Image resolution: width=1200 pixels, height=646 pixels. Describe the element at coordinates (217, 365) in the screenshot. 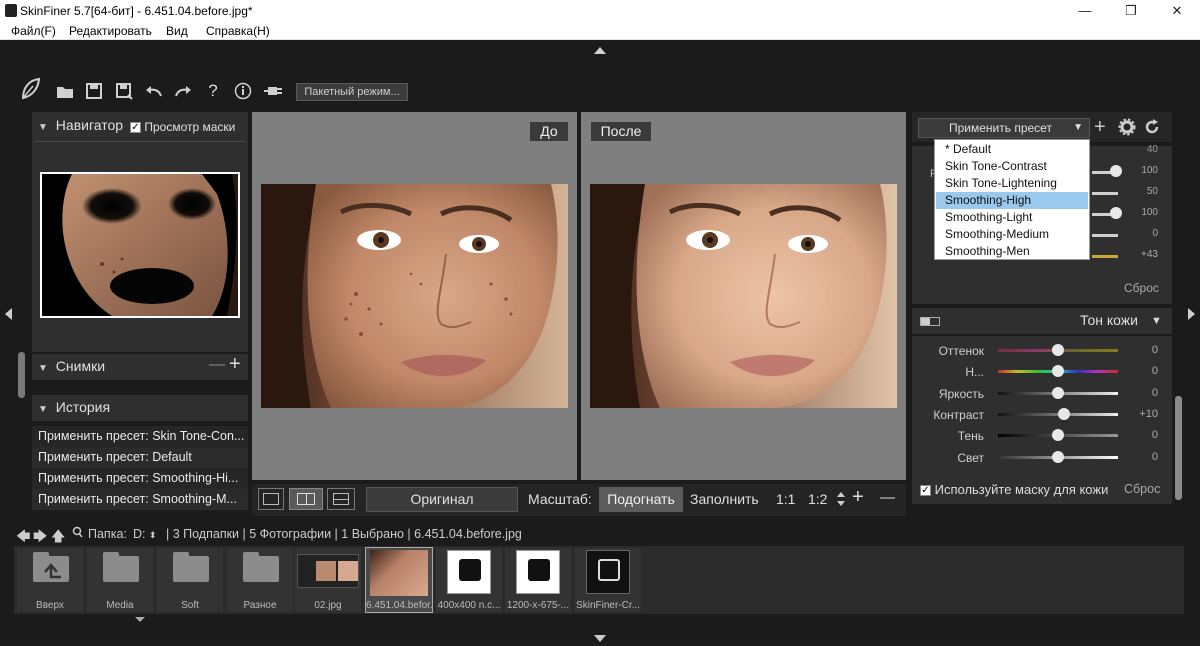

I see `remove-snapshot-button: —` at that location.